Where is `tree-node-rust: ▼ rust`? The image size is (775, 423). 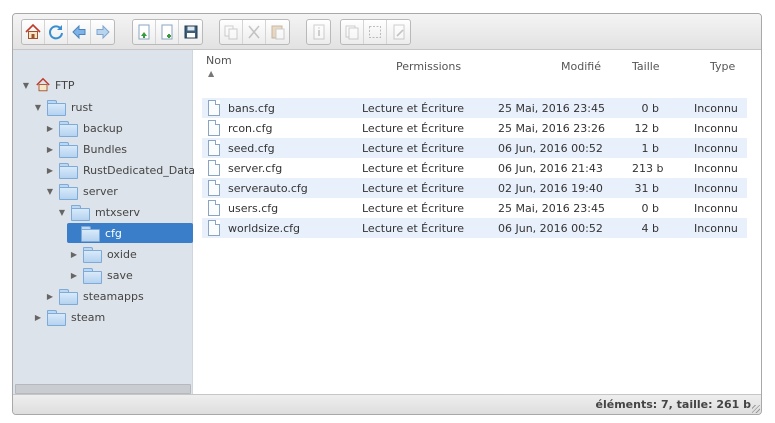 tree-node-rust: ▼ rust is located at coordinates (63, 107).